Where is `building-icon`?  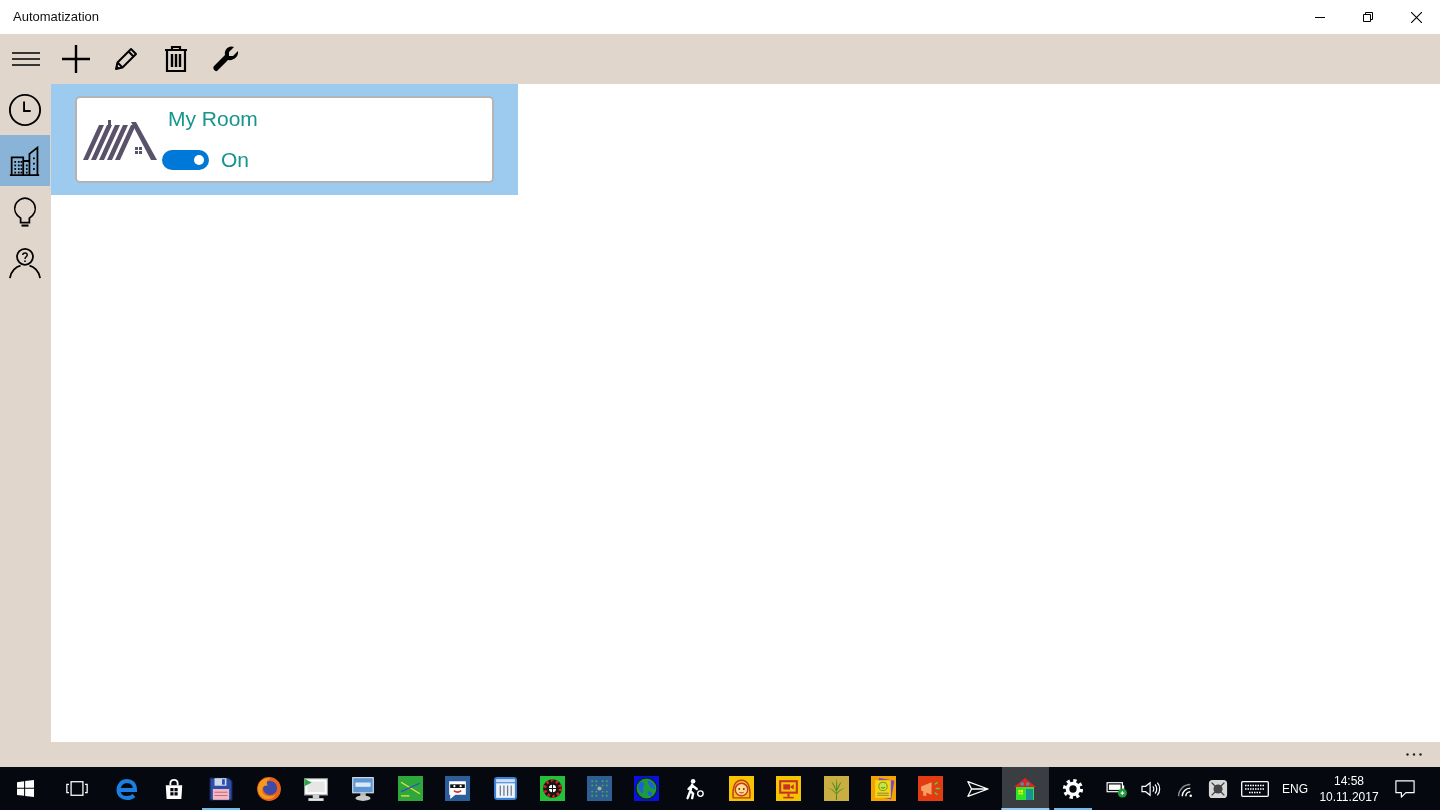
building-icon is located at coordinates (25, 160).